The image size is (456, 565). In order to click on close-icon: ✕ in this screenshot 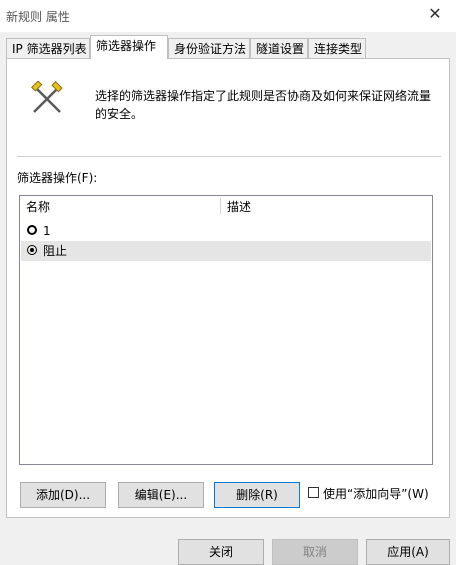, I will do `click(435, 13)`.